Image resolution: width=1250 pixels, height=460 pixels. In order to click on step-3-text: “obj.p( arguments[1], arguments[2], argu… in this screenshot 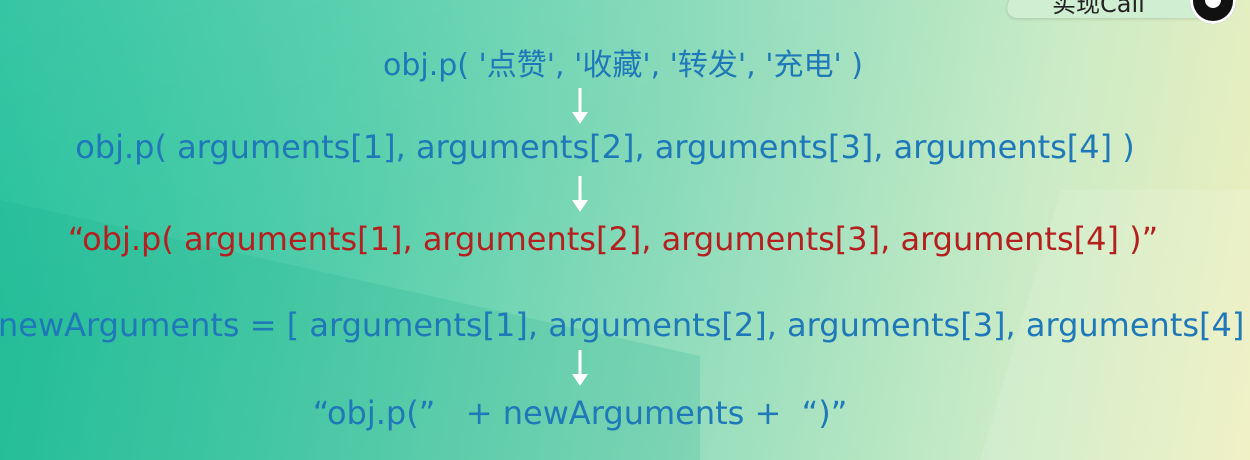, I will do `click(613, 239)`.